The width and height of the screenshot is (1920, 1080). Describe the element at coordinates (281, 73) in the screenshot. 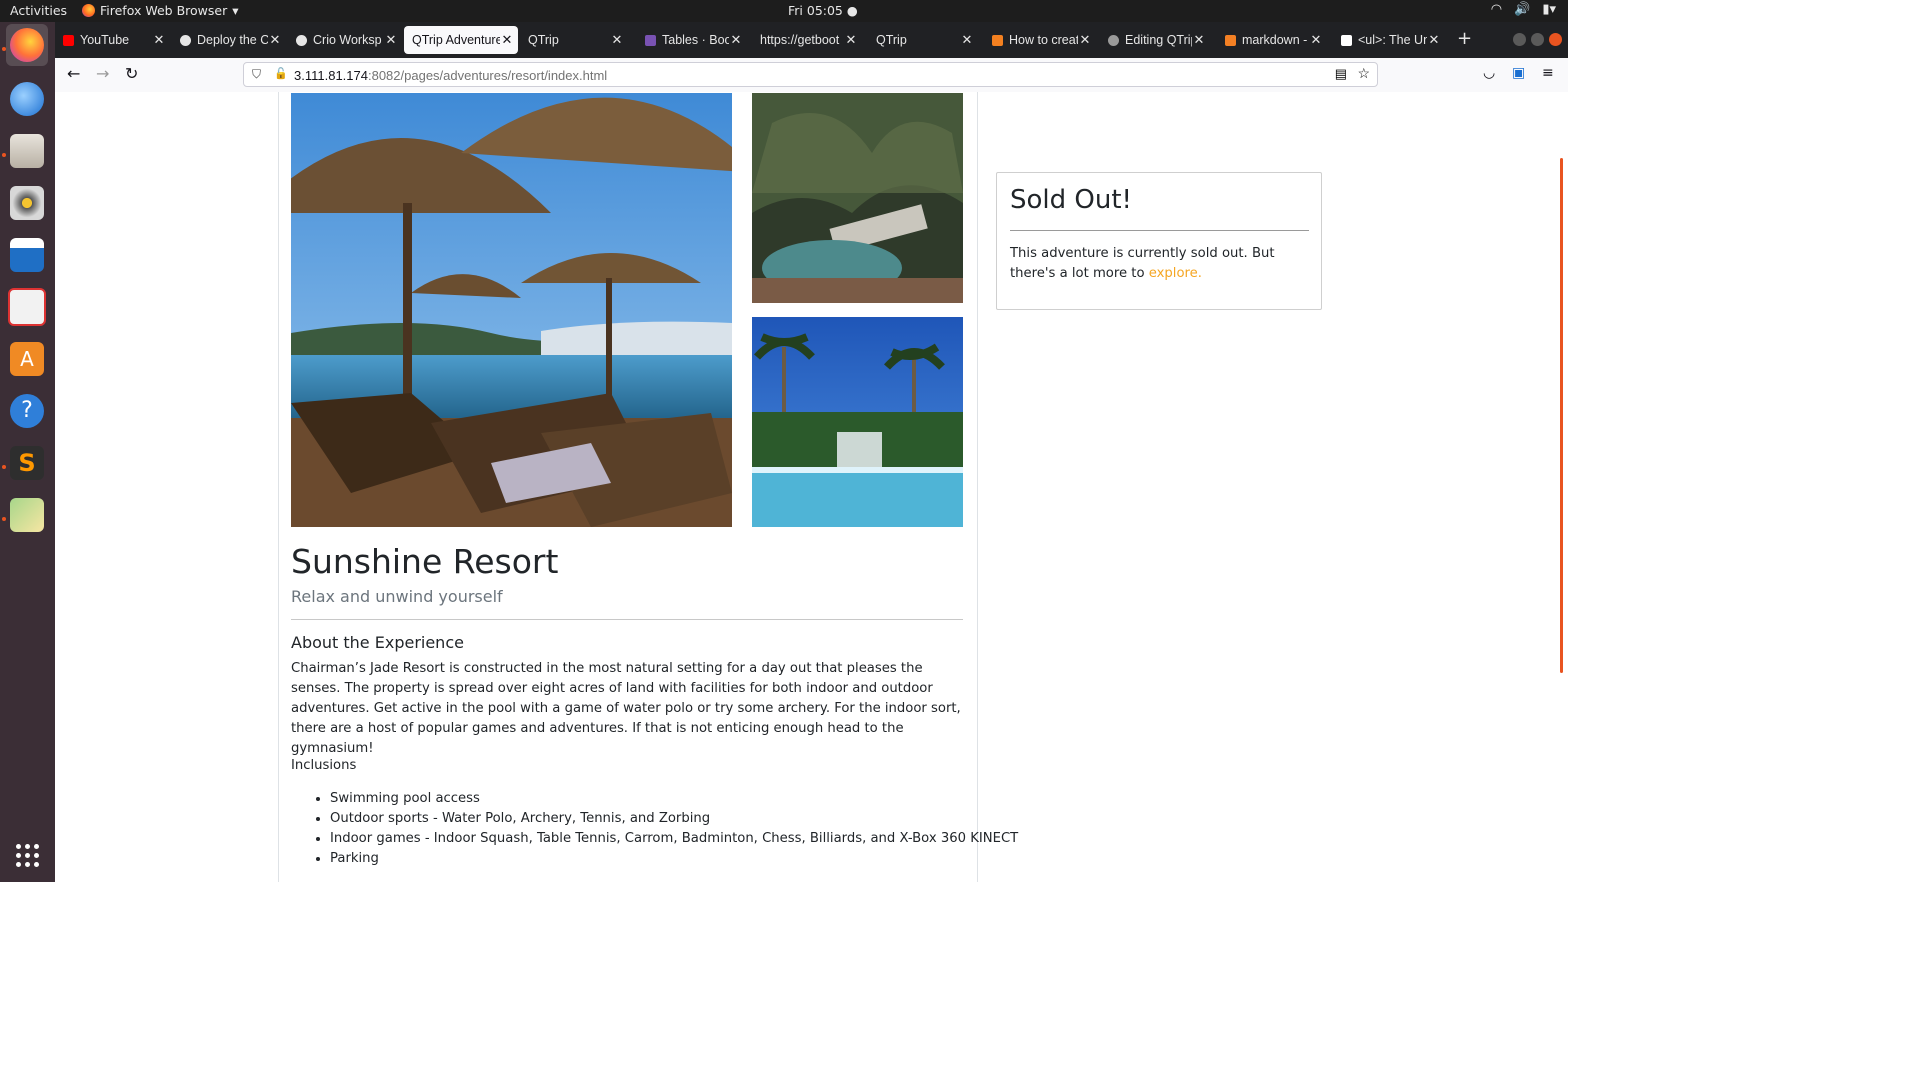

I see `insecure-lock-icon: 🔓` at that location.